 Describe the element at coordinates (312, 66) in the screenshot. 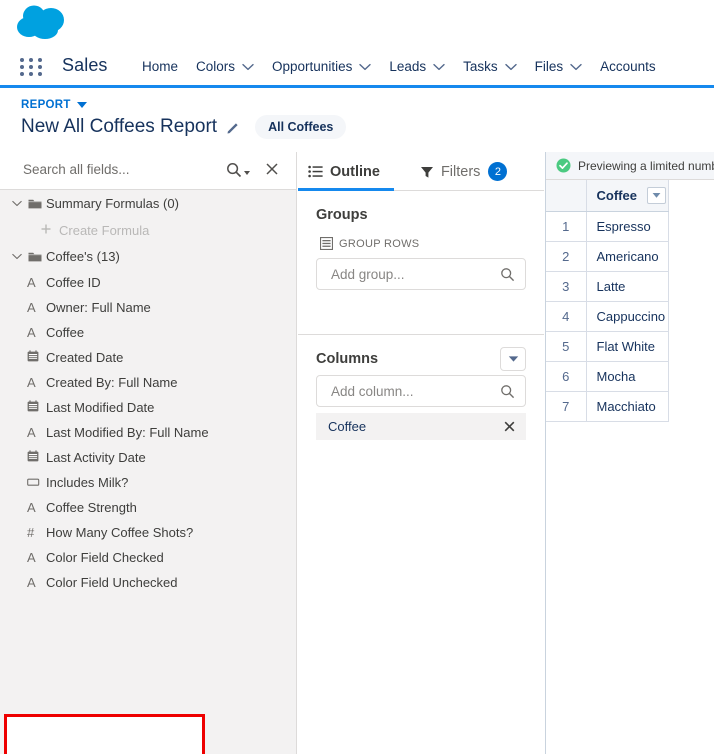

I see `nav-item-label: Opportunities` at that location.